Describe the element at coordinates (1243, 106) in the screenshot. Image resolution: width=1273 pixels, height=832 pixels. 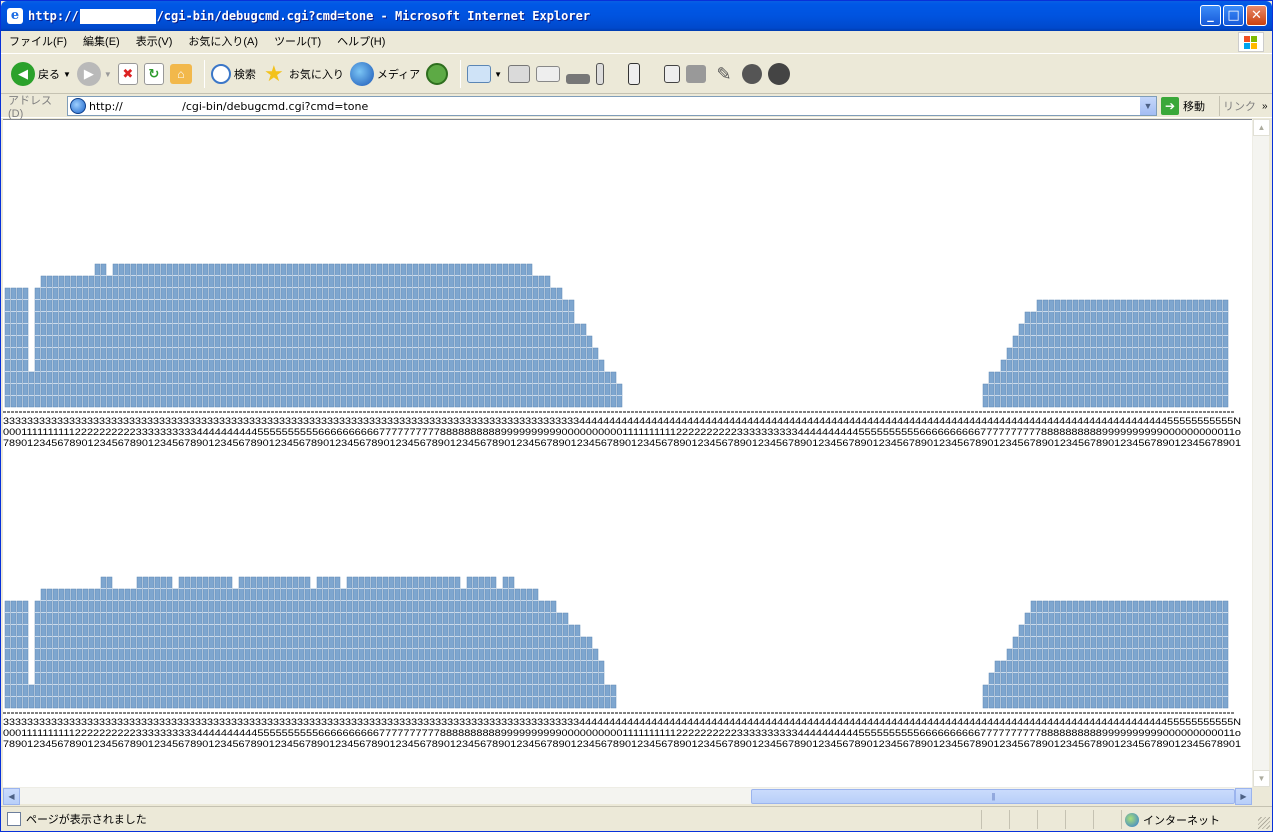
I see `links-toolbar: リンク »` at that location.